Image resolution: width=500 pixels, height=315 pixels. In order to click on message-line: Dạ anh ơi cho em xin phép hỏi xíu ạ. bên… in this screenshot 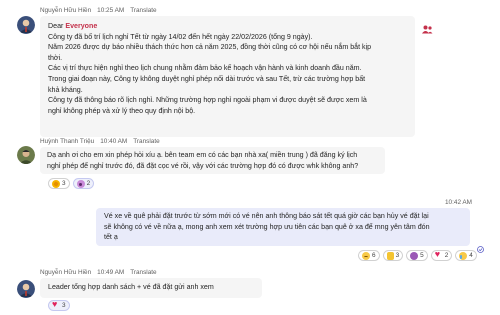, I will do `click(202, 155)`.